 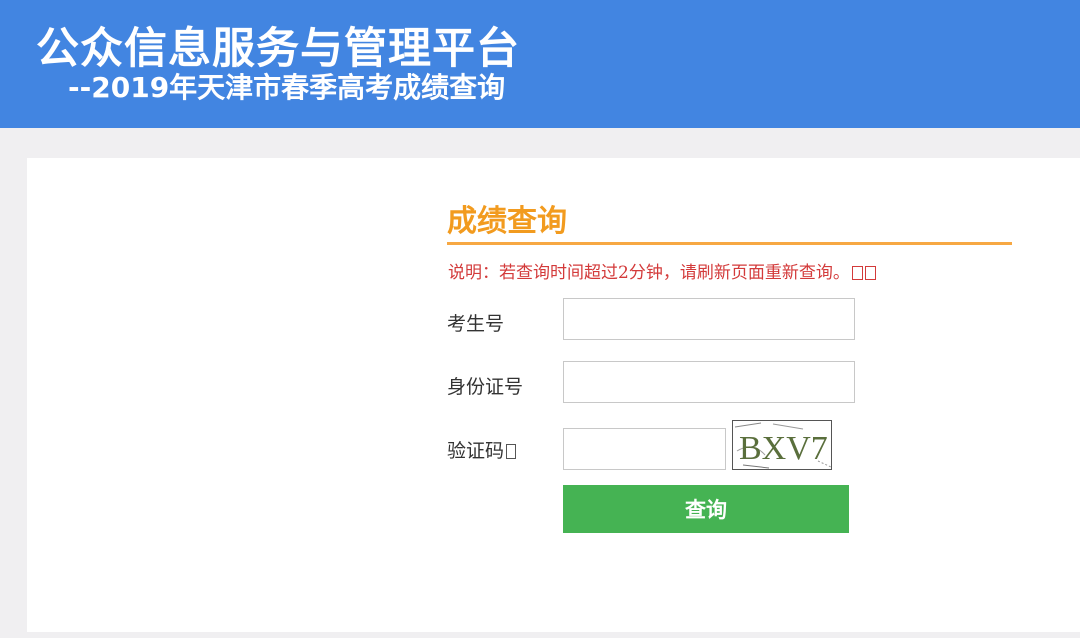 I want to click on section-divider, so click(x=729, y=243).